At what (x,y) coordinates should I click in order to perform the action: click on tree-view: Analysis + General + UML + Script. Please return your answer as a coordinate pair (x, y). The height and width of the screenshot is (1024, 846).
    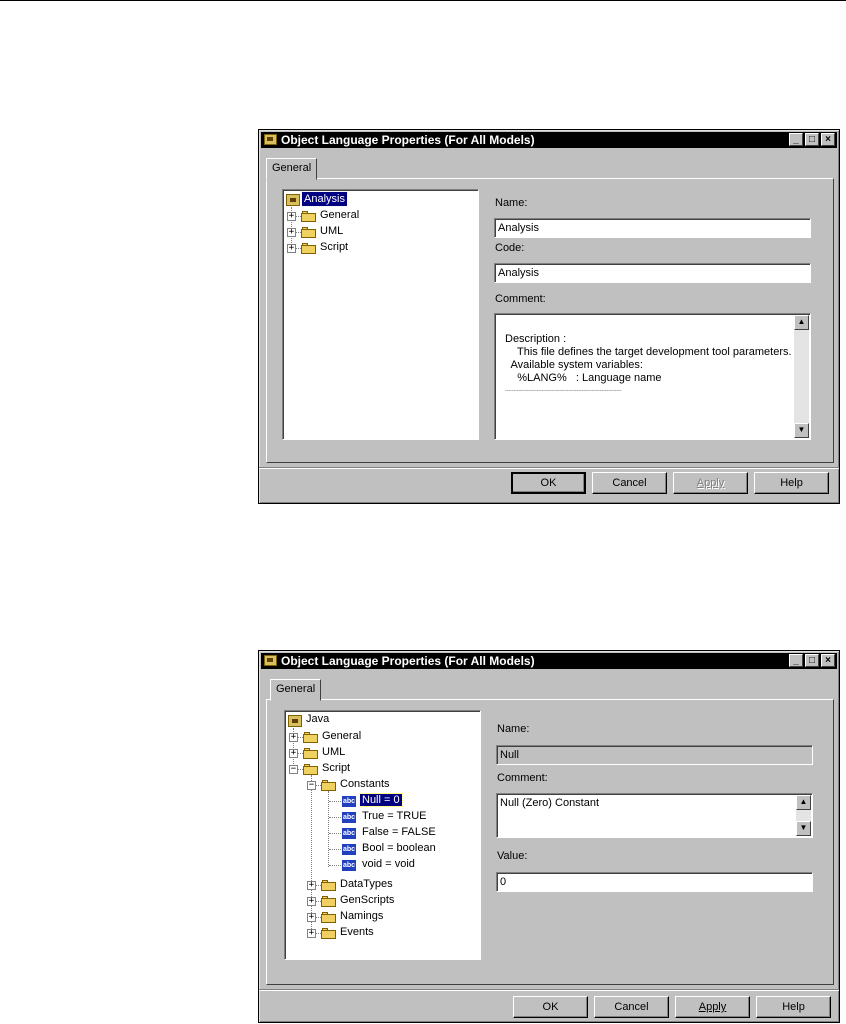
    Looking at the image, I should click on (380, 314).